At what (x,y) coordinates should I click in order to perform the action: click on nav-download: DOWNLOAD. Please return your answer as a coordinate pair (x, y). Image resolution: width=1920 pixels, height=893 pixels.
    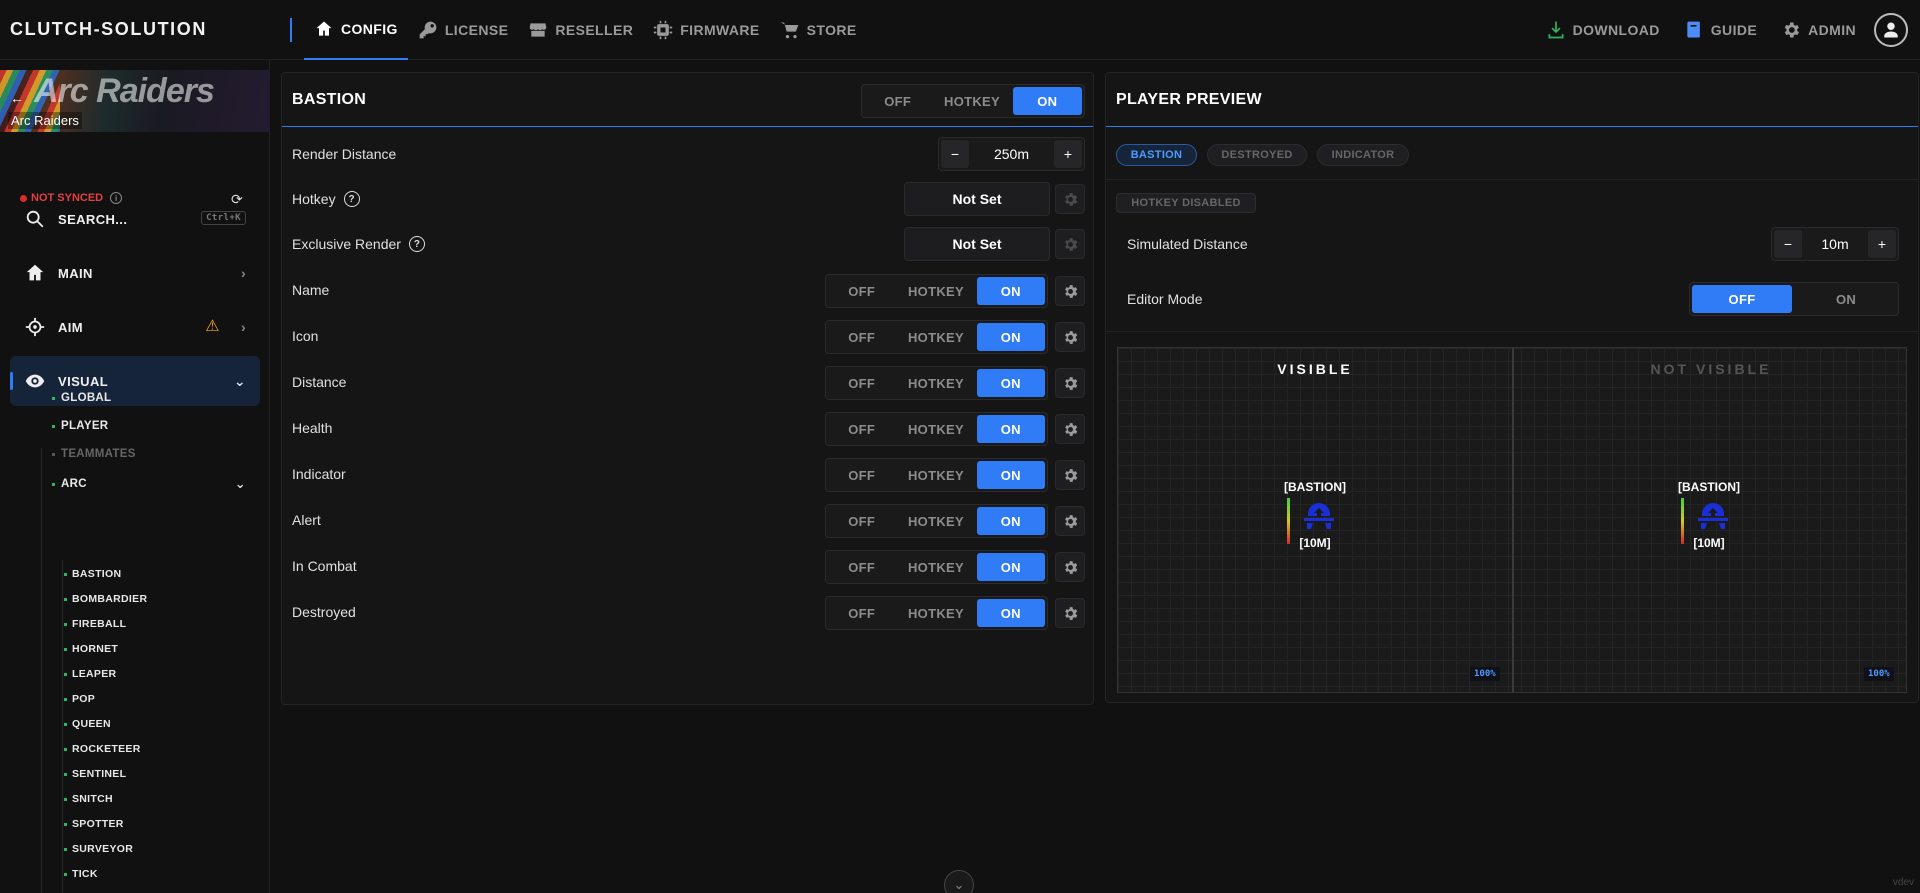
    Looking at the image, I should click on (1603, 30).